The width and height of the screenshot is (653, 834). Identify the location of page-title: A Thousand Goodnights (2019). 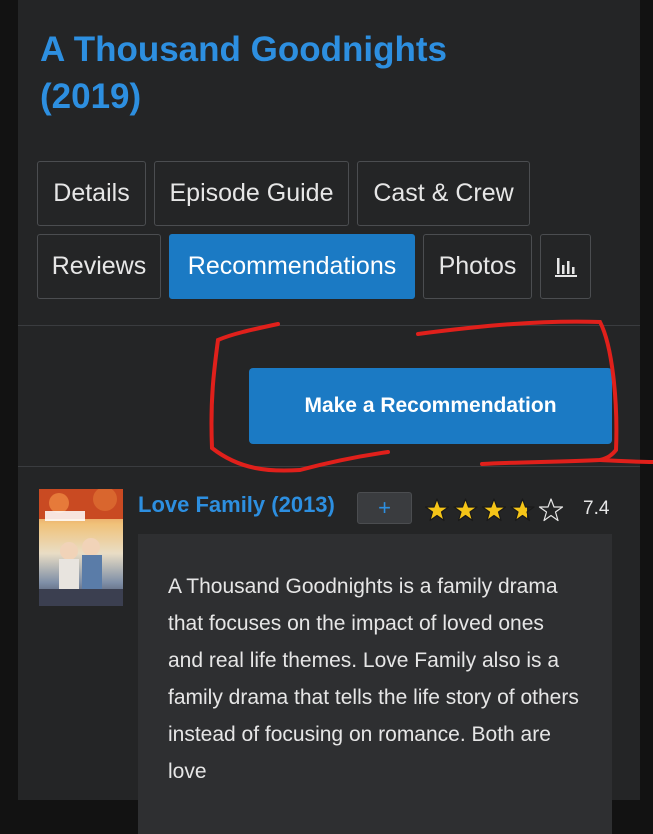
(243, 73).